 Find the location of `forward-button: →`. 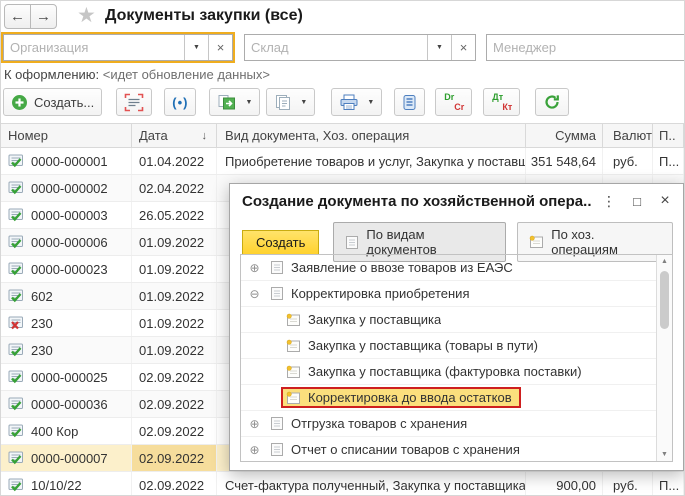

forward-button: → is located at coordinates (43, 16).